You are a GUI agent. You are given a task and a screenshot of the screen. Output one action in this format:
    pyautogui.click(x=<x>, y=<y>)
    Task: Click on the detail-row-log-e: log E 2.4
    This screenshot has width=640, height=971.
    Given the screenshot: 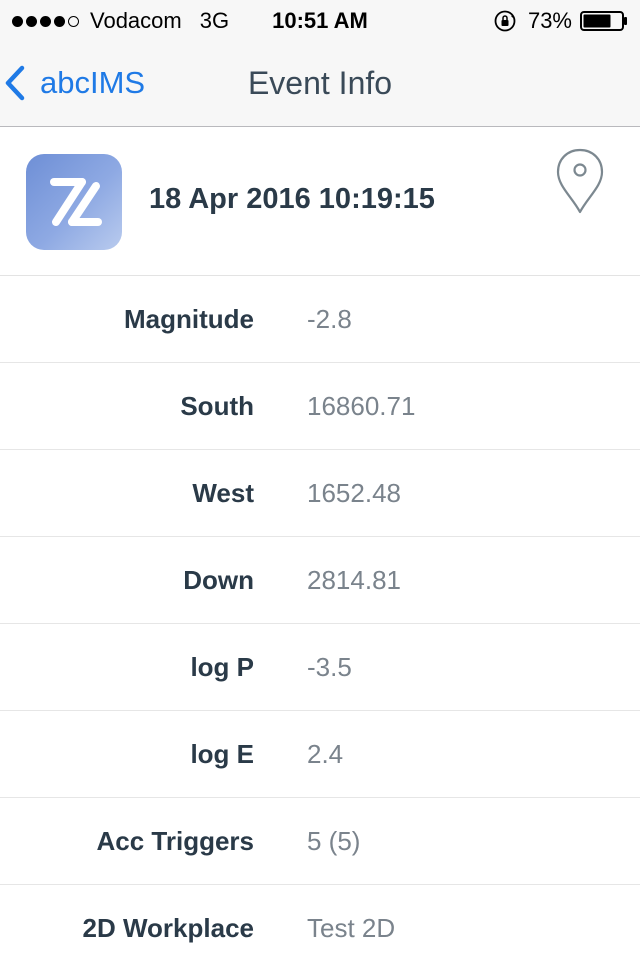 What is the action you would take?
    pyautogui.click(x=320, y=754)
    